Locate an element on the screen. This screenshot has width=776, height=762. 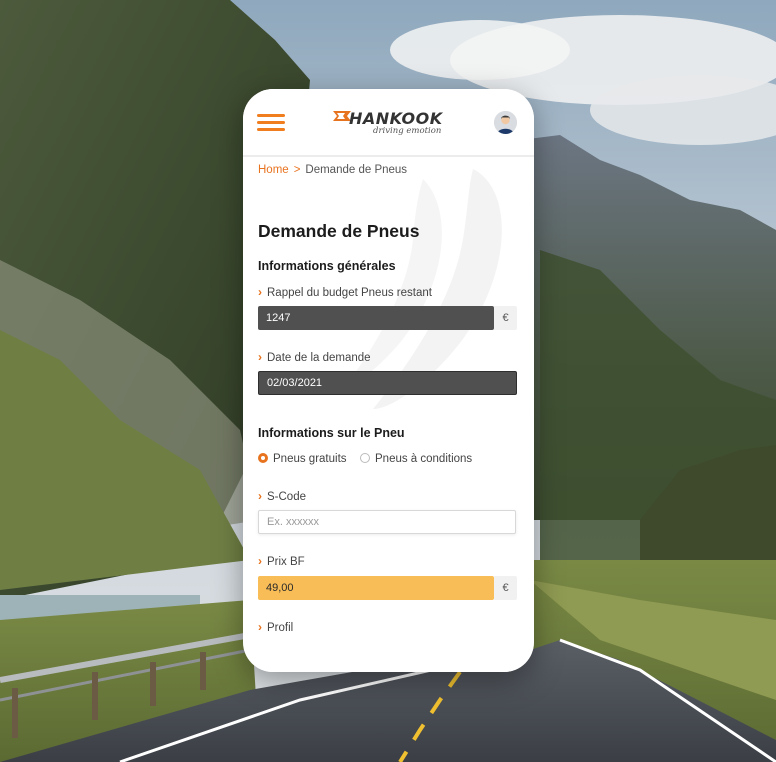
budget-label: › Rappel du budget Pneus restant is located at coordinates (345, 292).